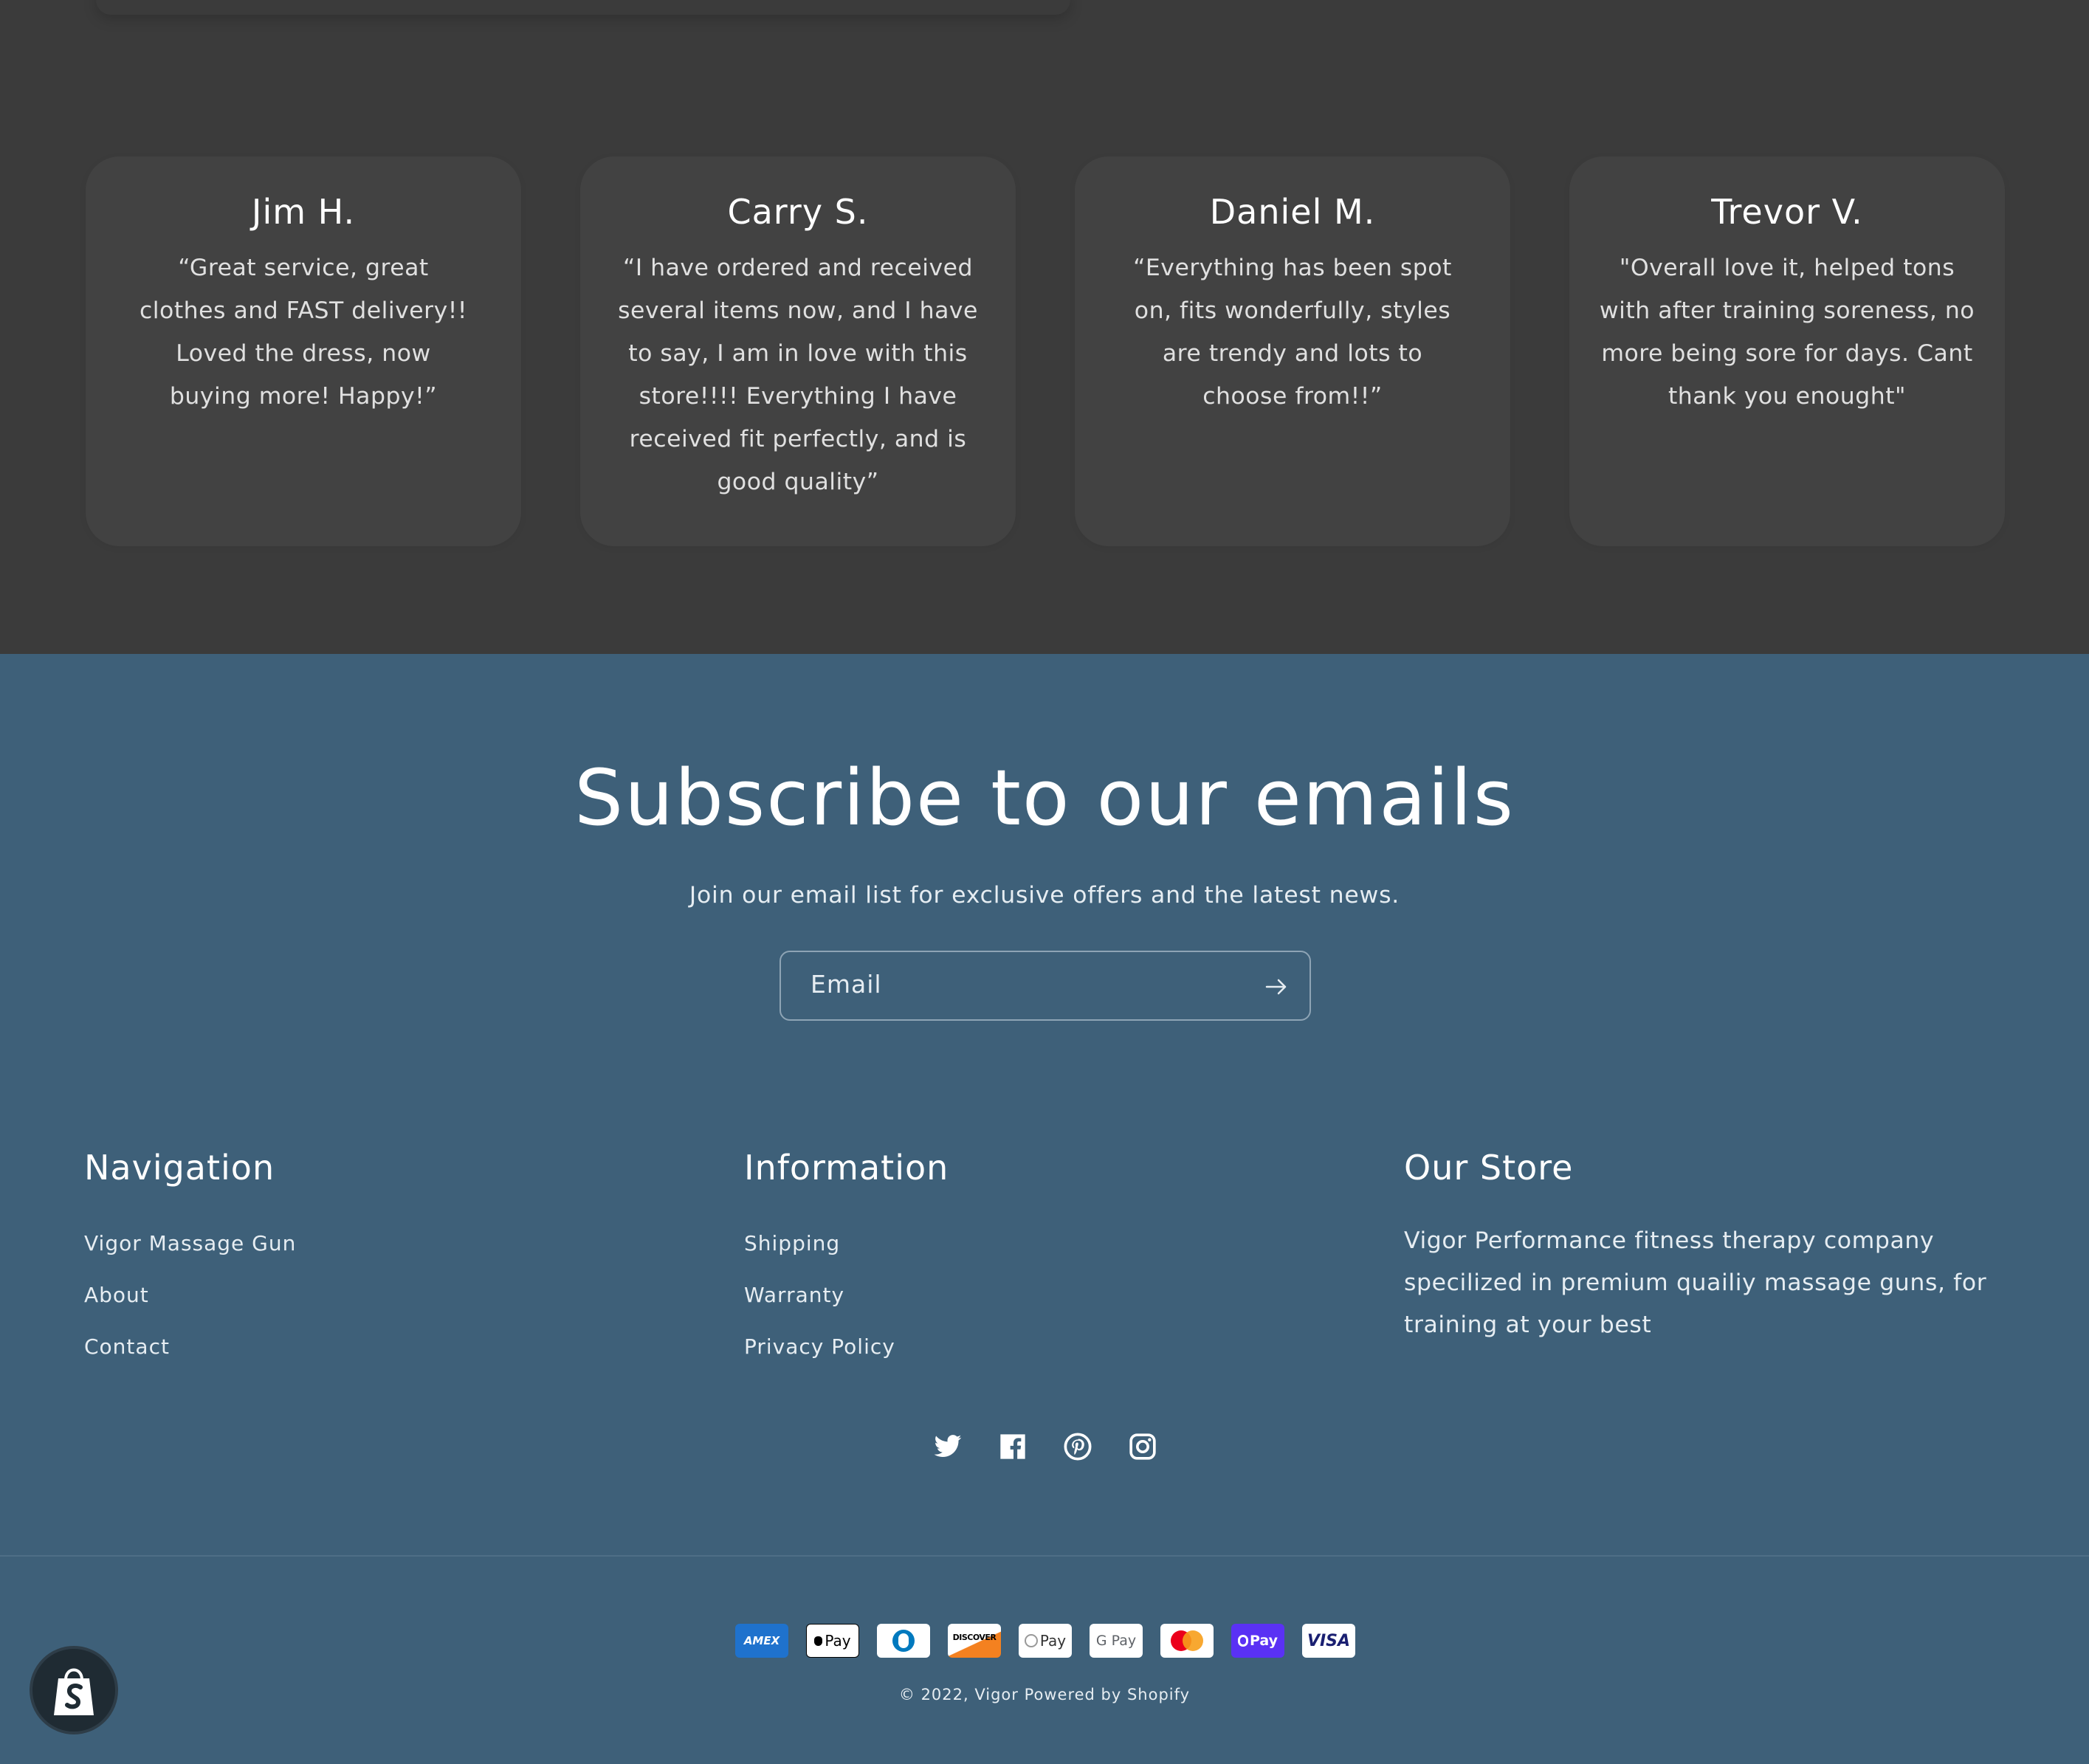 The height and width of the screenshot is (1764, 2089). What do you see at coordinates (1143, 1446) in the screenshot?
I see `instagram-icon` at bounding box center [1143, 1446].